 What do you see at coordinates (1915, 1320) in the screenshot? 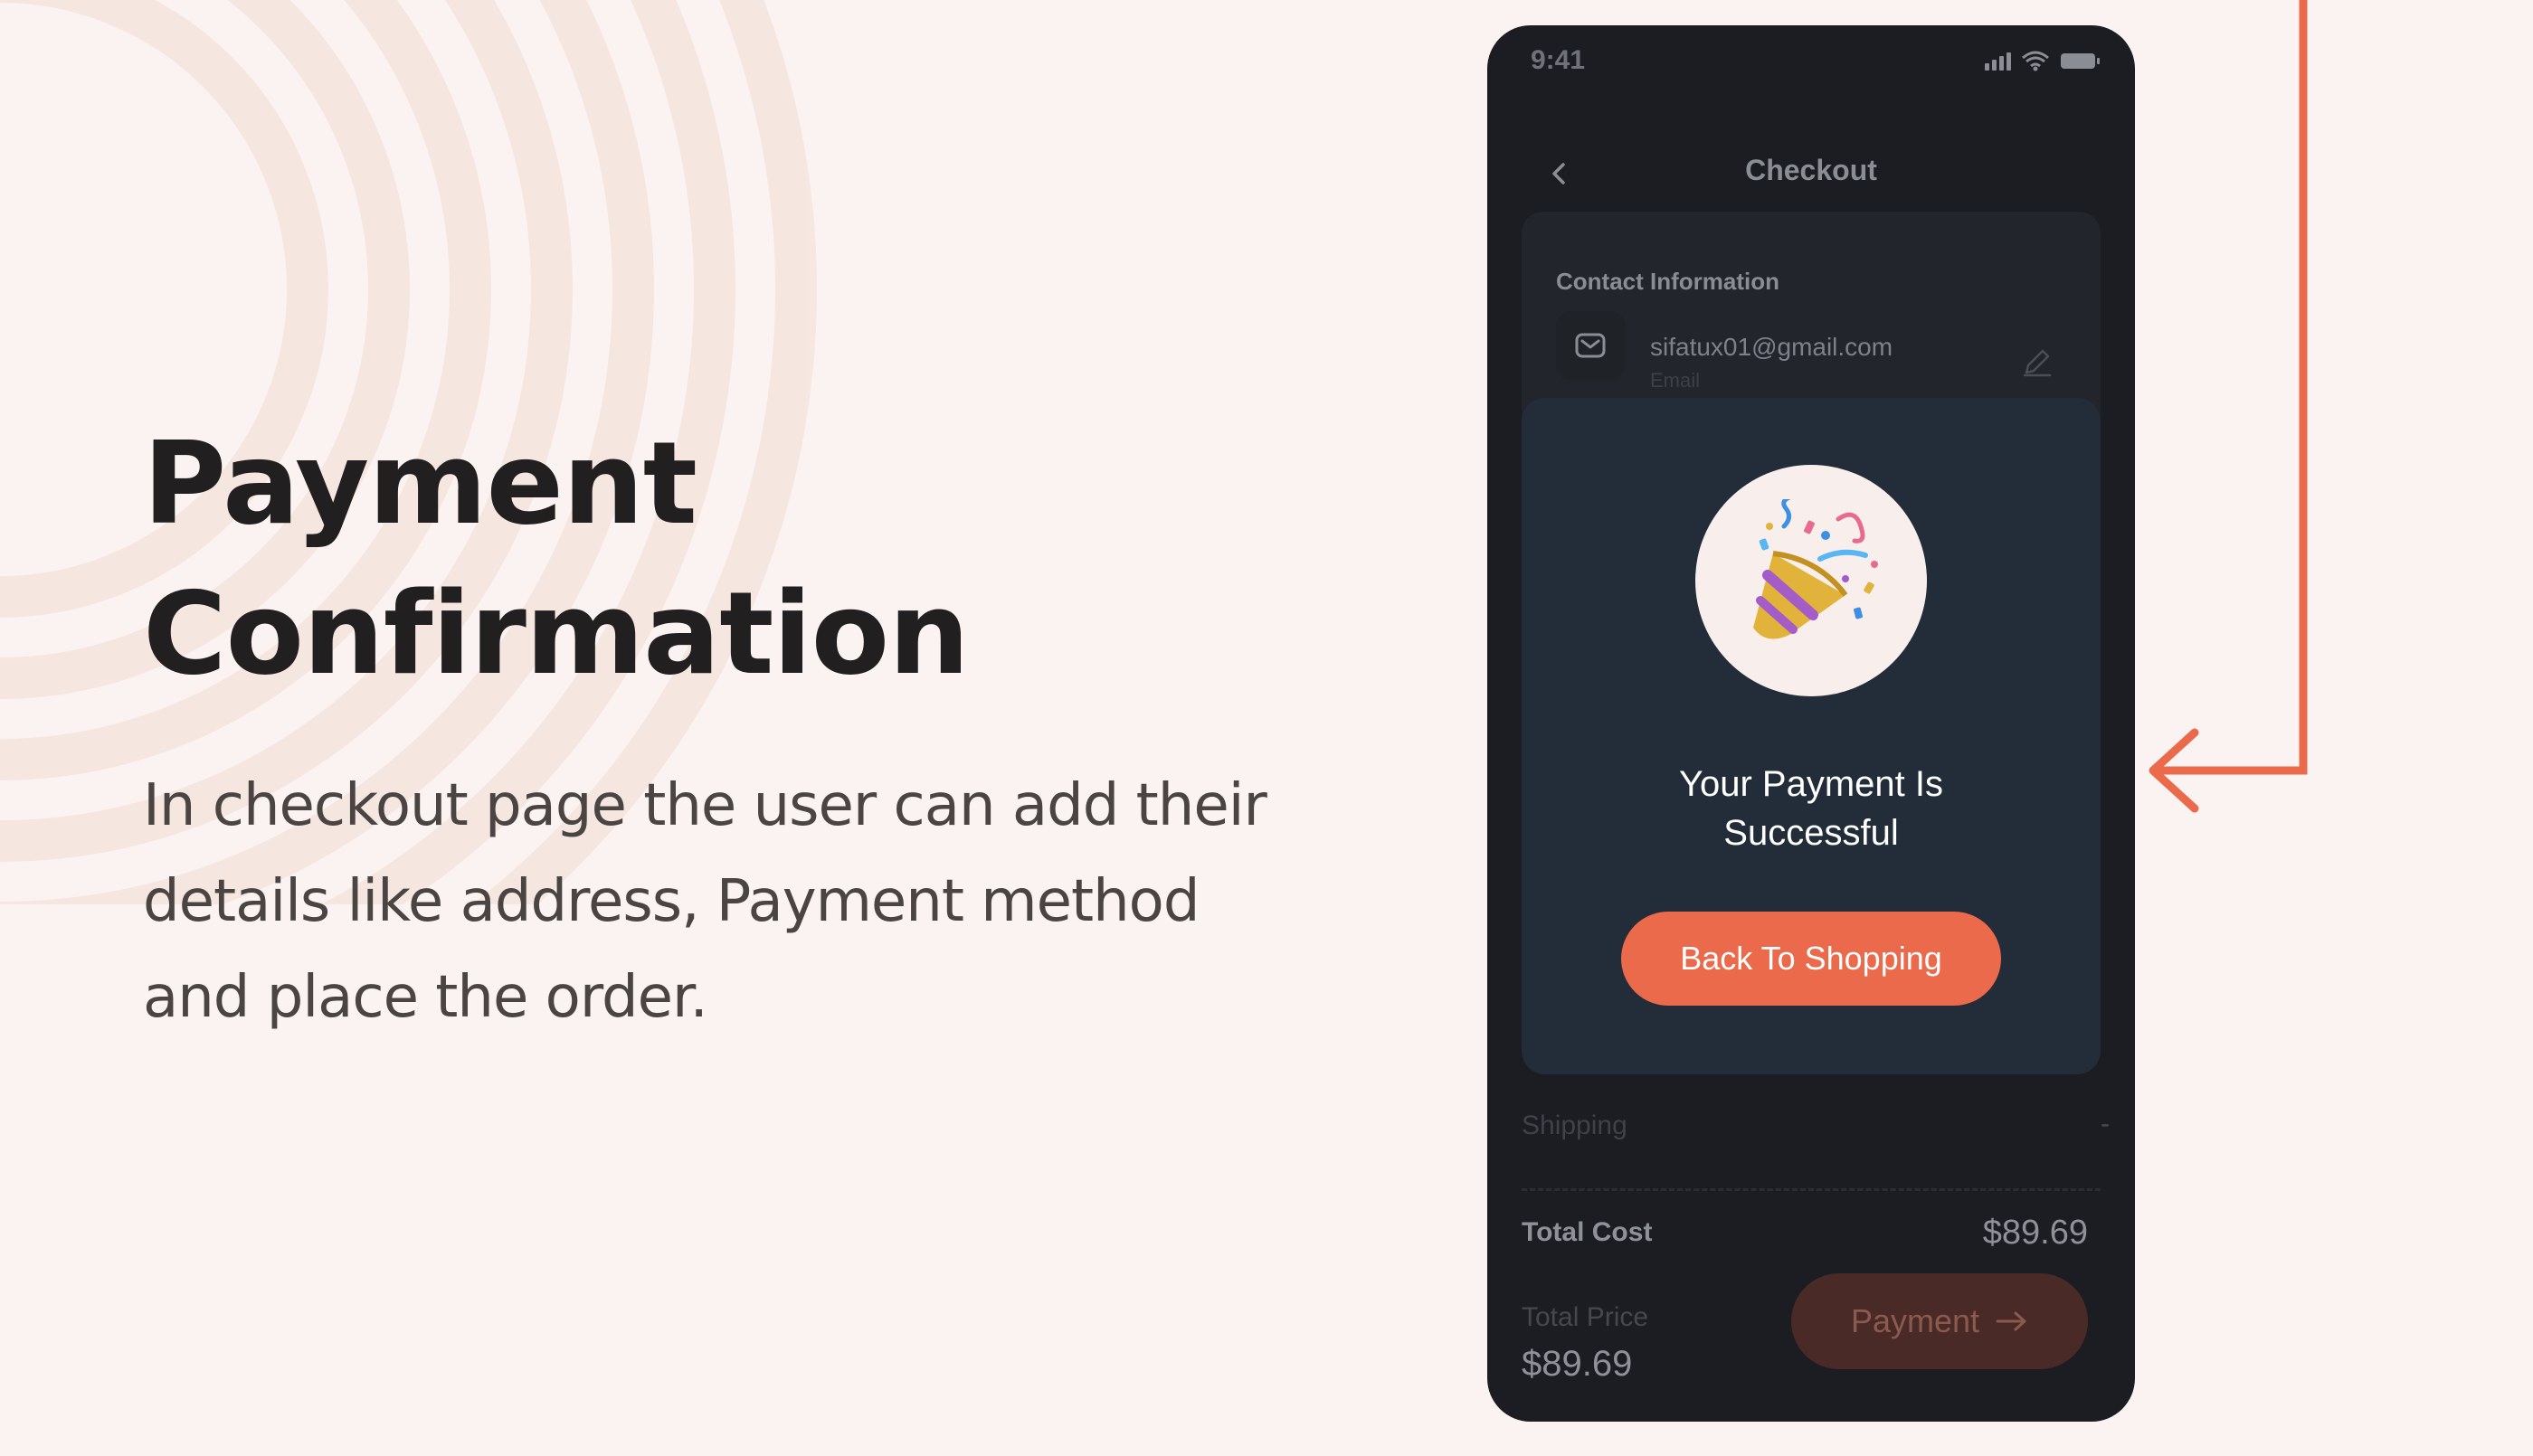
I see `payment-button-label: Payment` at bounding box center [1915, 1320].